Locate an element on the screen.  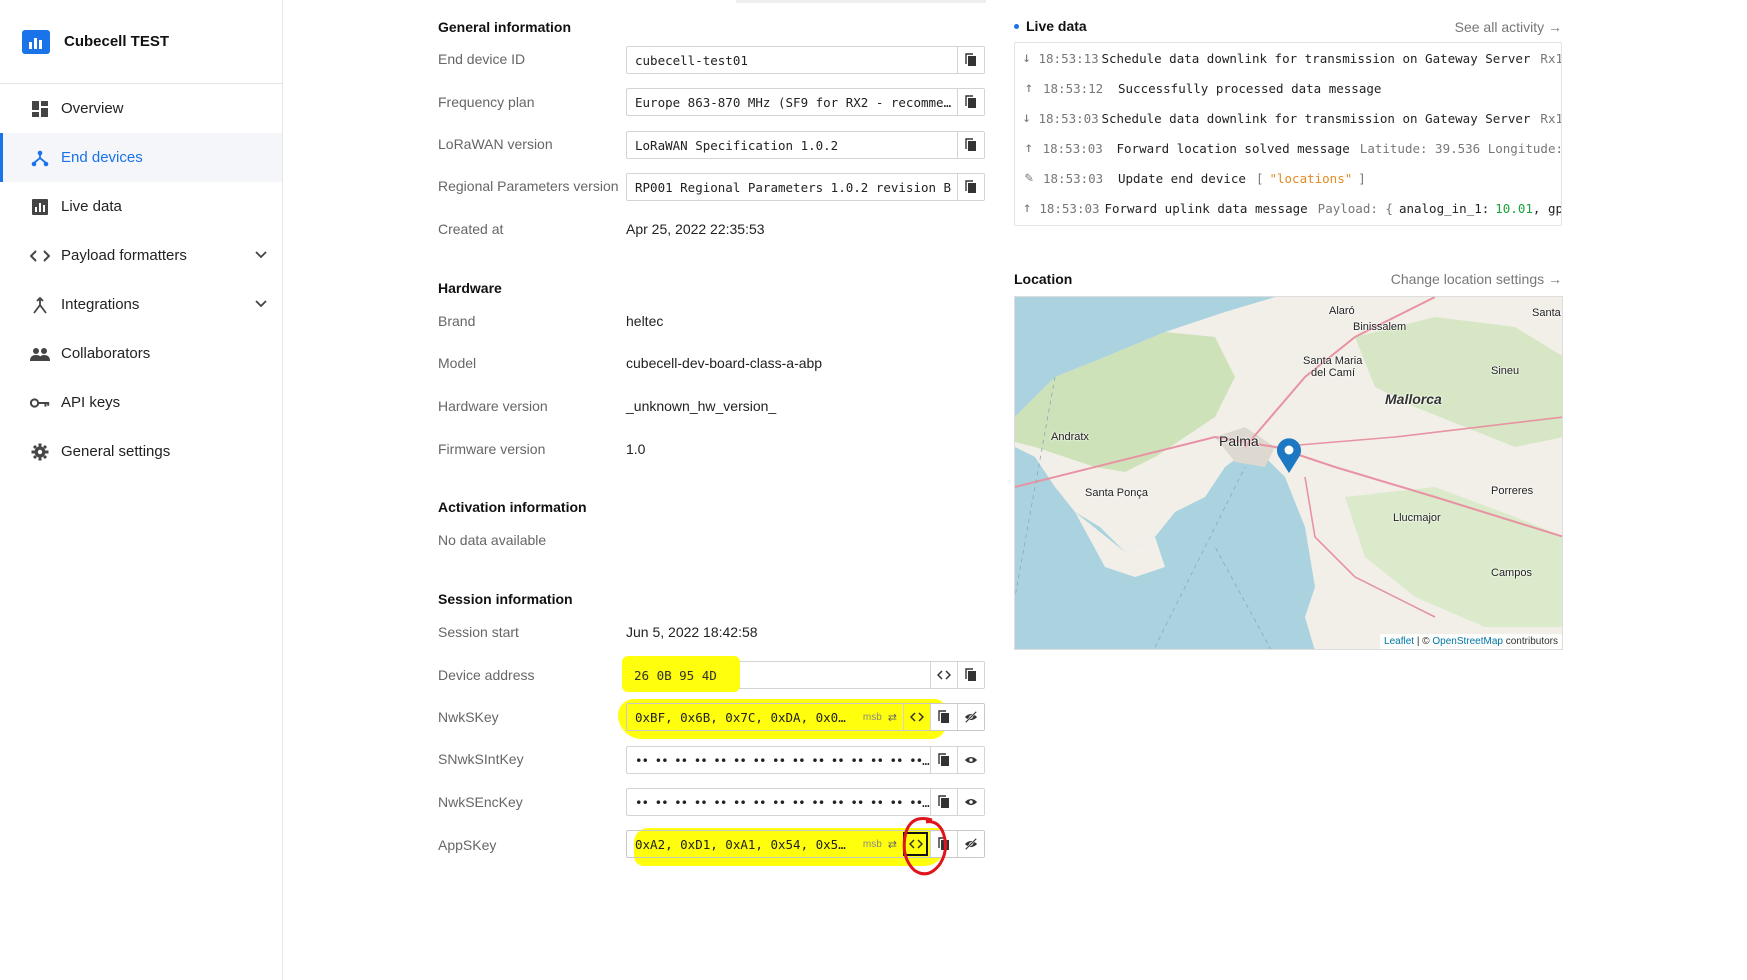
payload-key: analog_in_1: is located at coordinates (1444, 208).